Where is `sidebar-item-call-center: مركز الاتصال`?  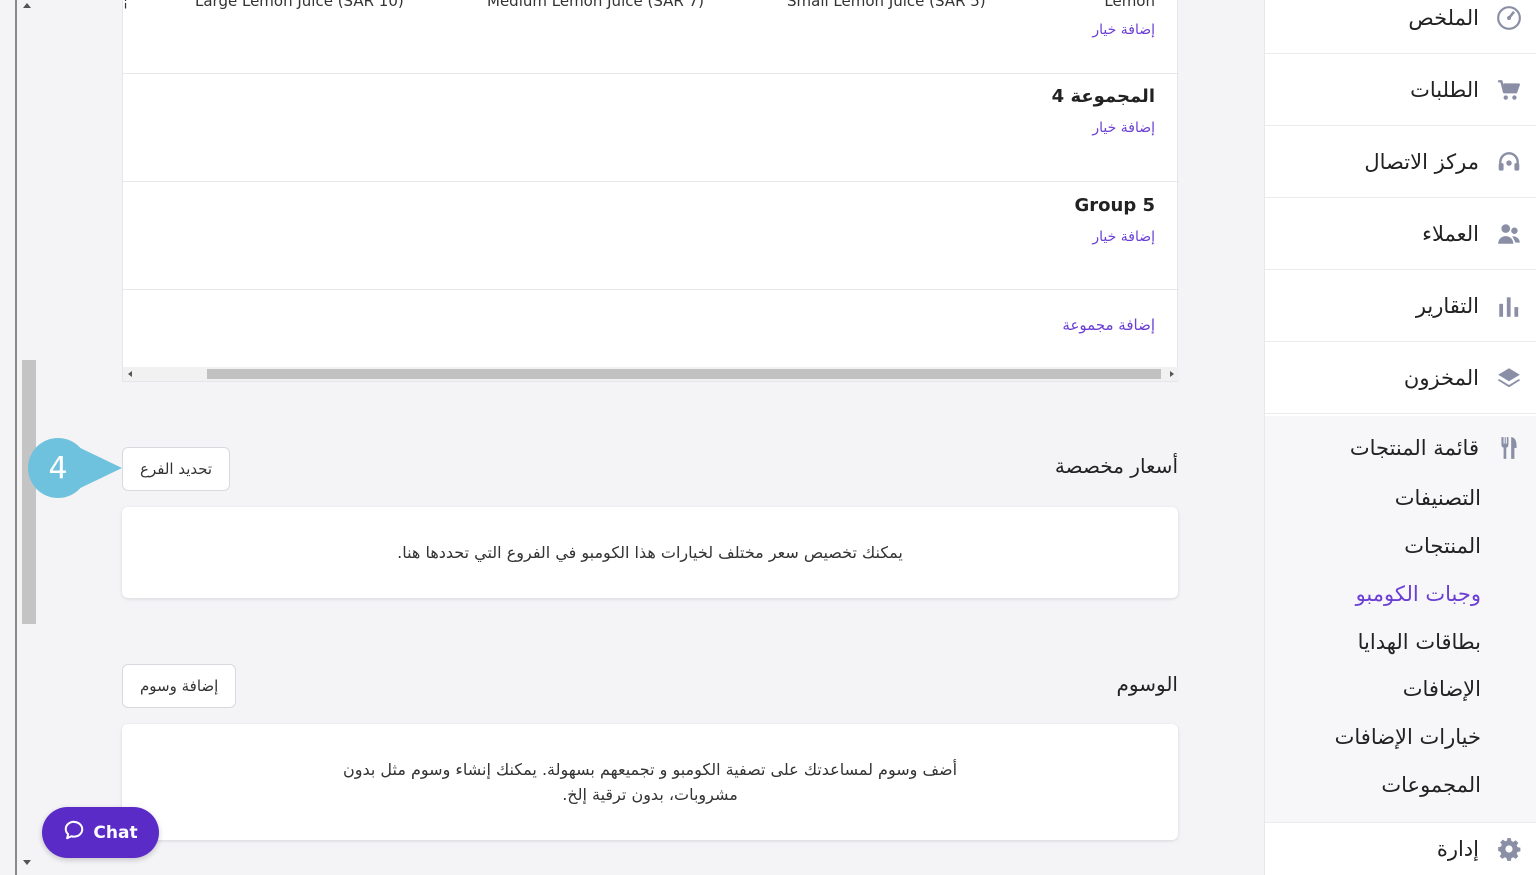
sidebar-item-call-center: مركز الاتصال is located at coordinates (1400, 162).